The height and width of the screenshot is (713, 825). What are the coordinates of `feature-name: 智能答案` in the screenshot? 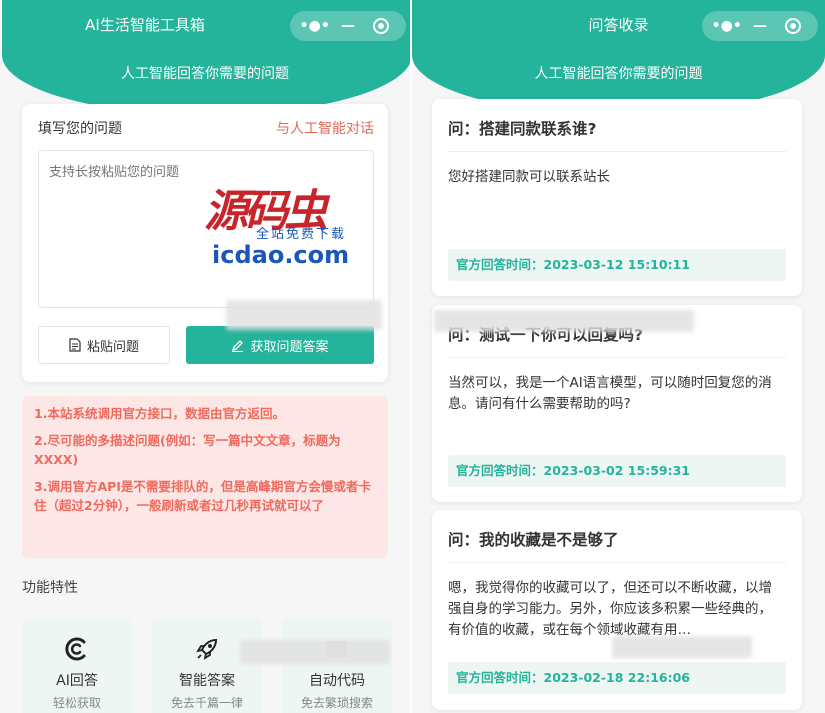 It's located at (207, 681).